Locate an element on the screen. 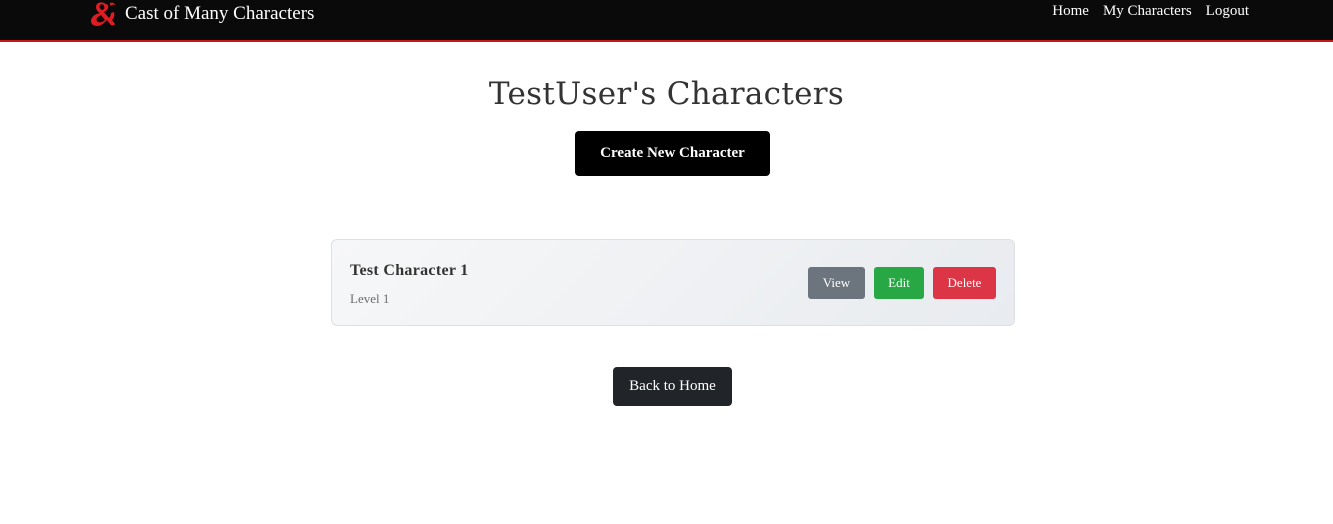 The image size is (1333, 524). character-level: Level 1 is located at coordinates (370, 298).